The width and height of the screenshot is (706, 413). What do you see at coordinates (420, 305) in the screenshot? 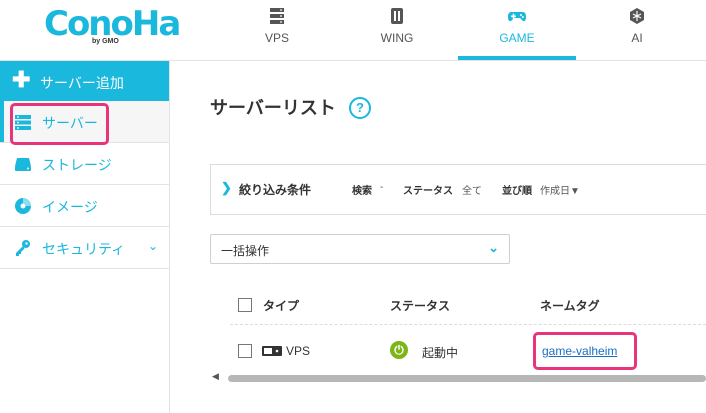
I see `column-header-status: ステータス` at bounding box center [420, 305].